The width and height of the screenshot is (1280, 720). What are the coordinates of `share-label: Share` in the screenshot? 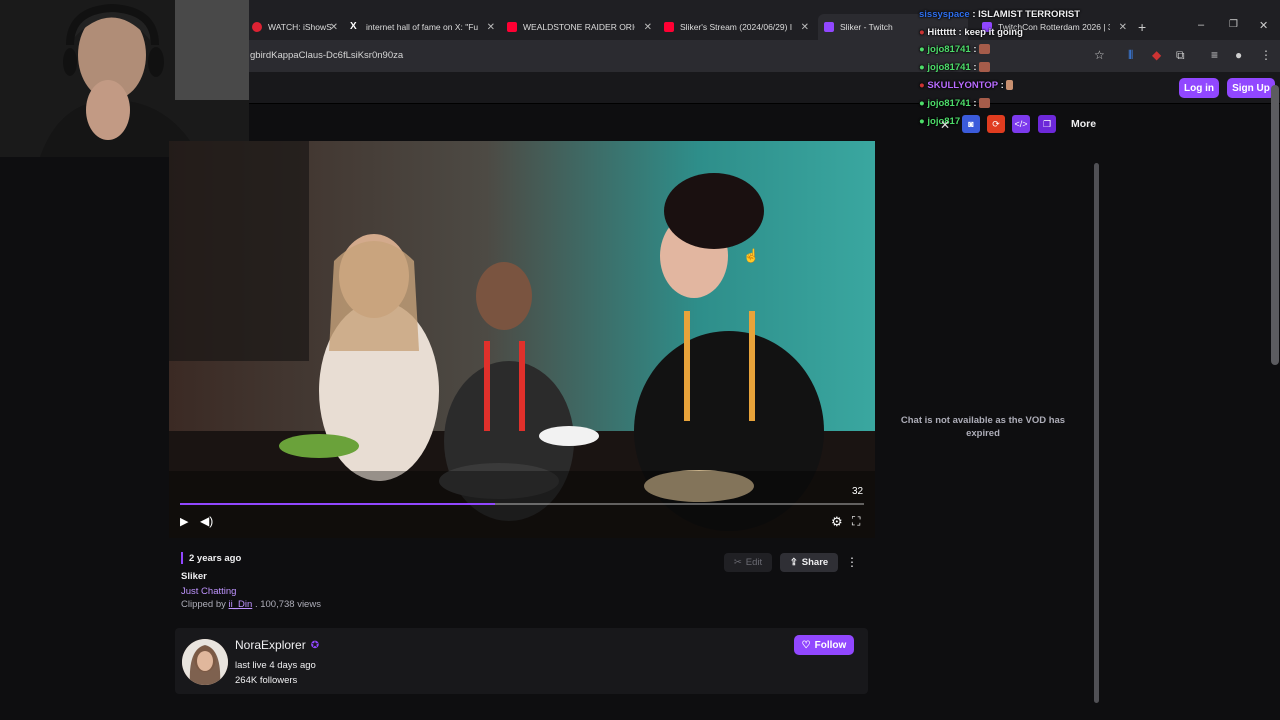 It's located at (815, 562).